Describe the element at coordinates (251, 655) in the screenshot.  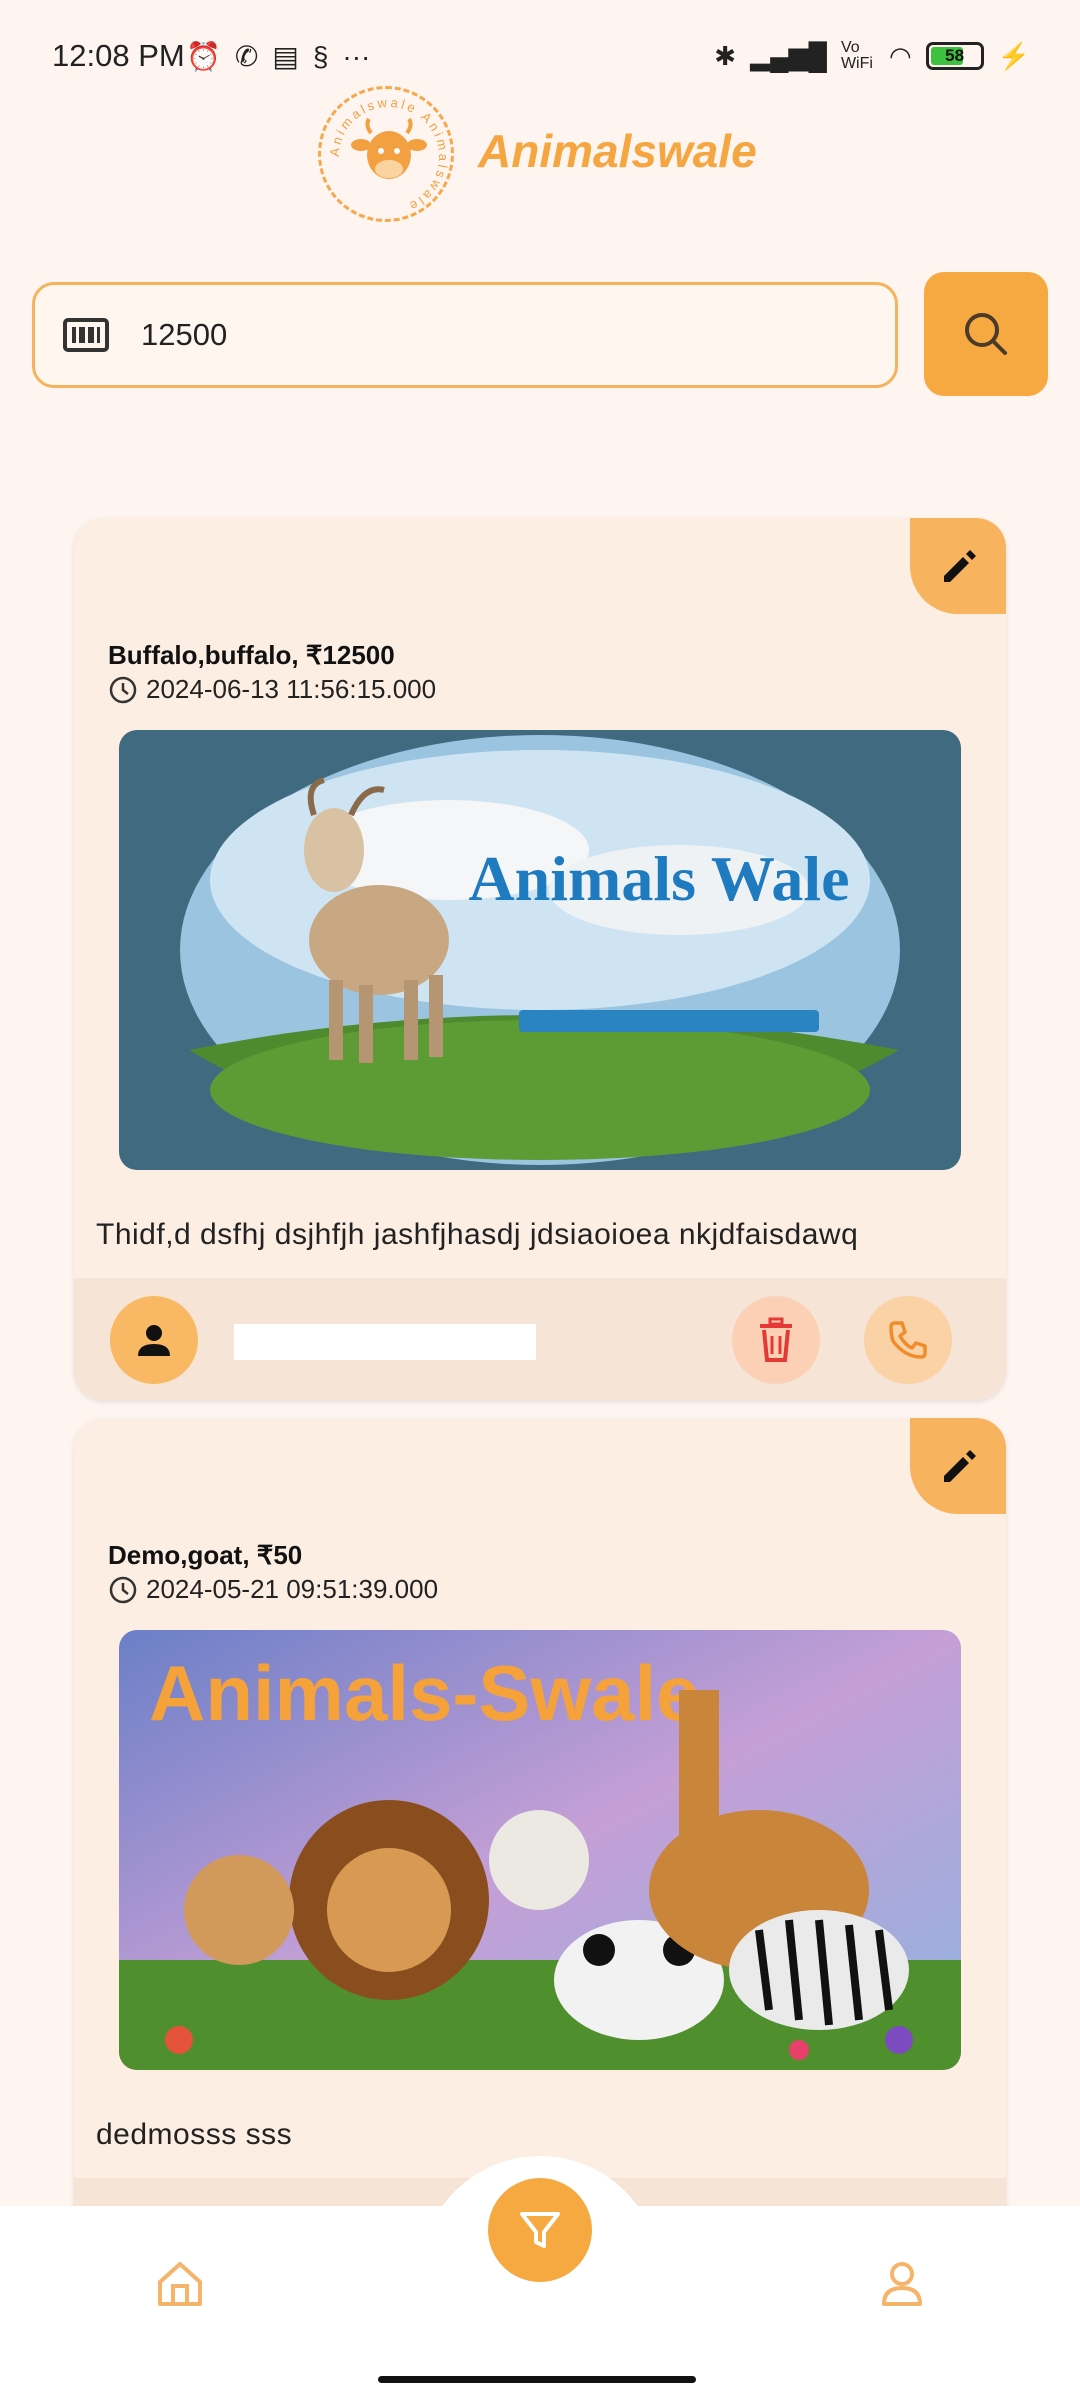
I see `listing-title: Buffalo,buffalo, ₹12500` at that location.